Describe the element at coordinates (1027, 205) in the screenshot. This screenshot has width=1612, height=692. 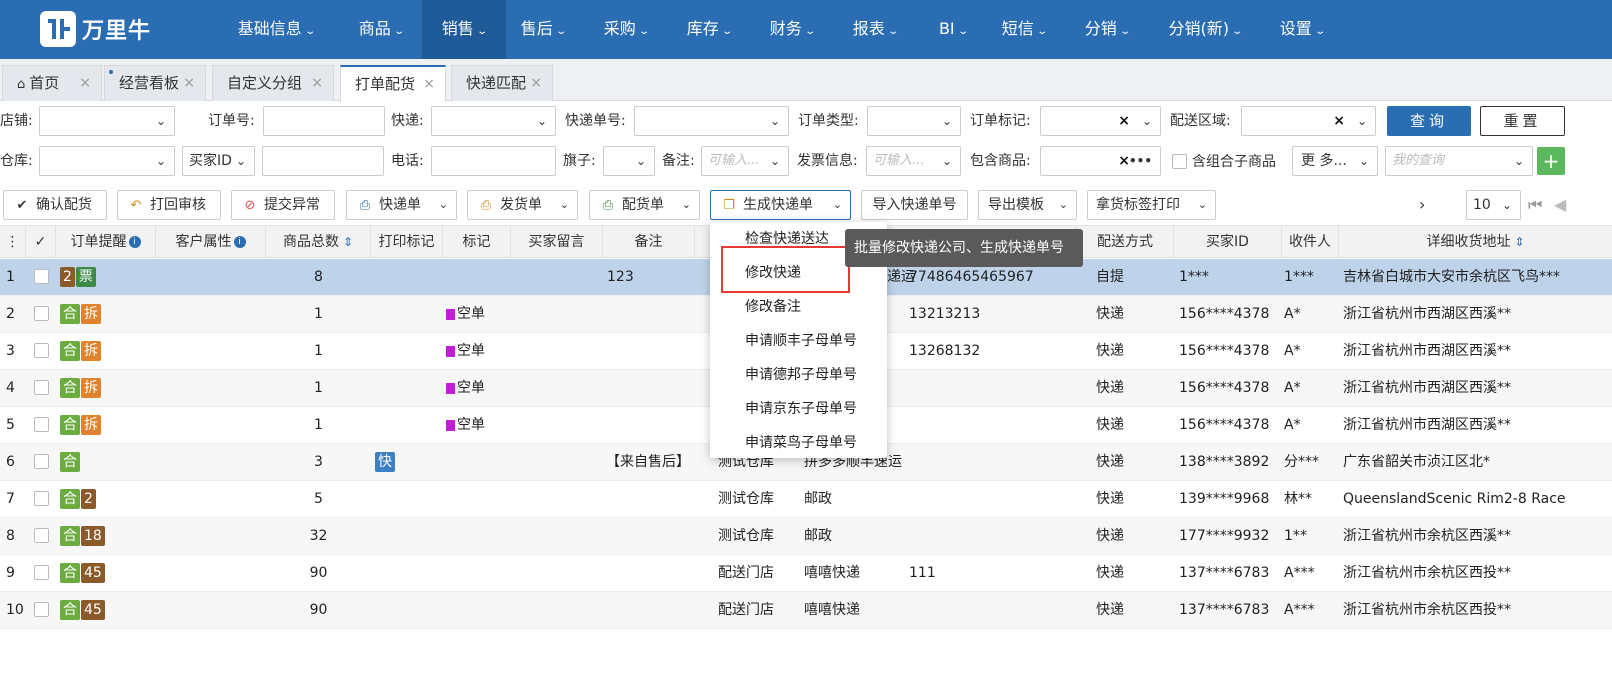
I see `export-template-button: 导出模板 ⌄` at that location.